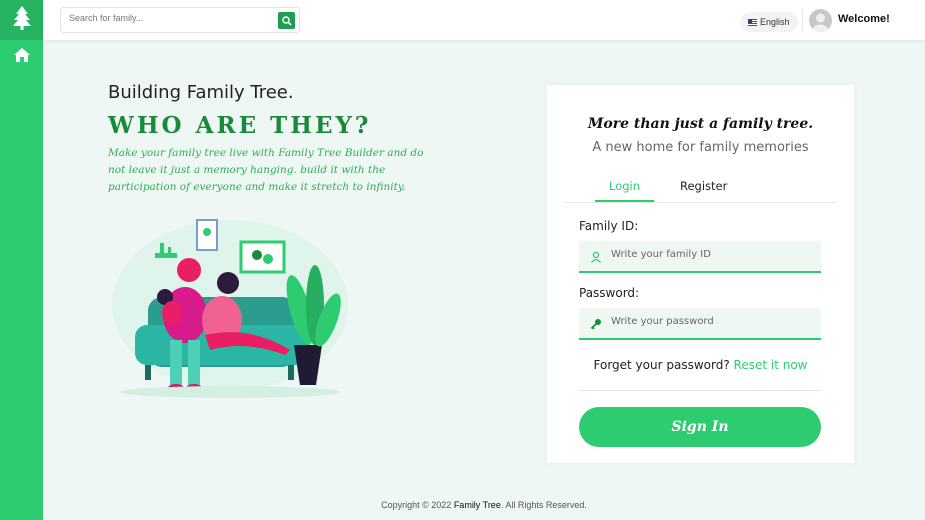 The height and width of the screenshot is (520, 925). I want to click on search-icon, so click(286, 20).